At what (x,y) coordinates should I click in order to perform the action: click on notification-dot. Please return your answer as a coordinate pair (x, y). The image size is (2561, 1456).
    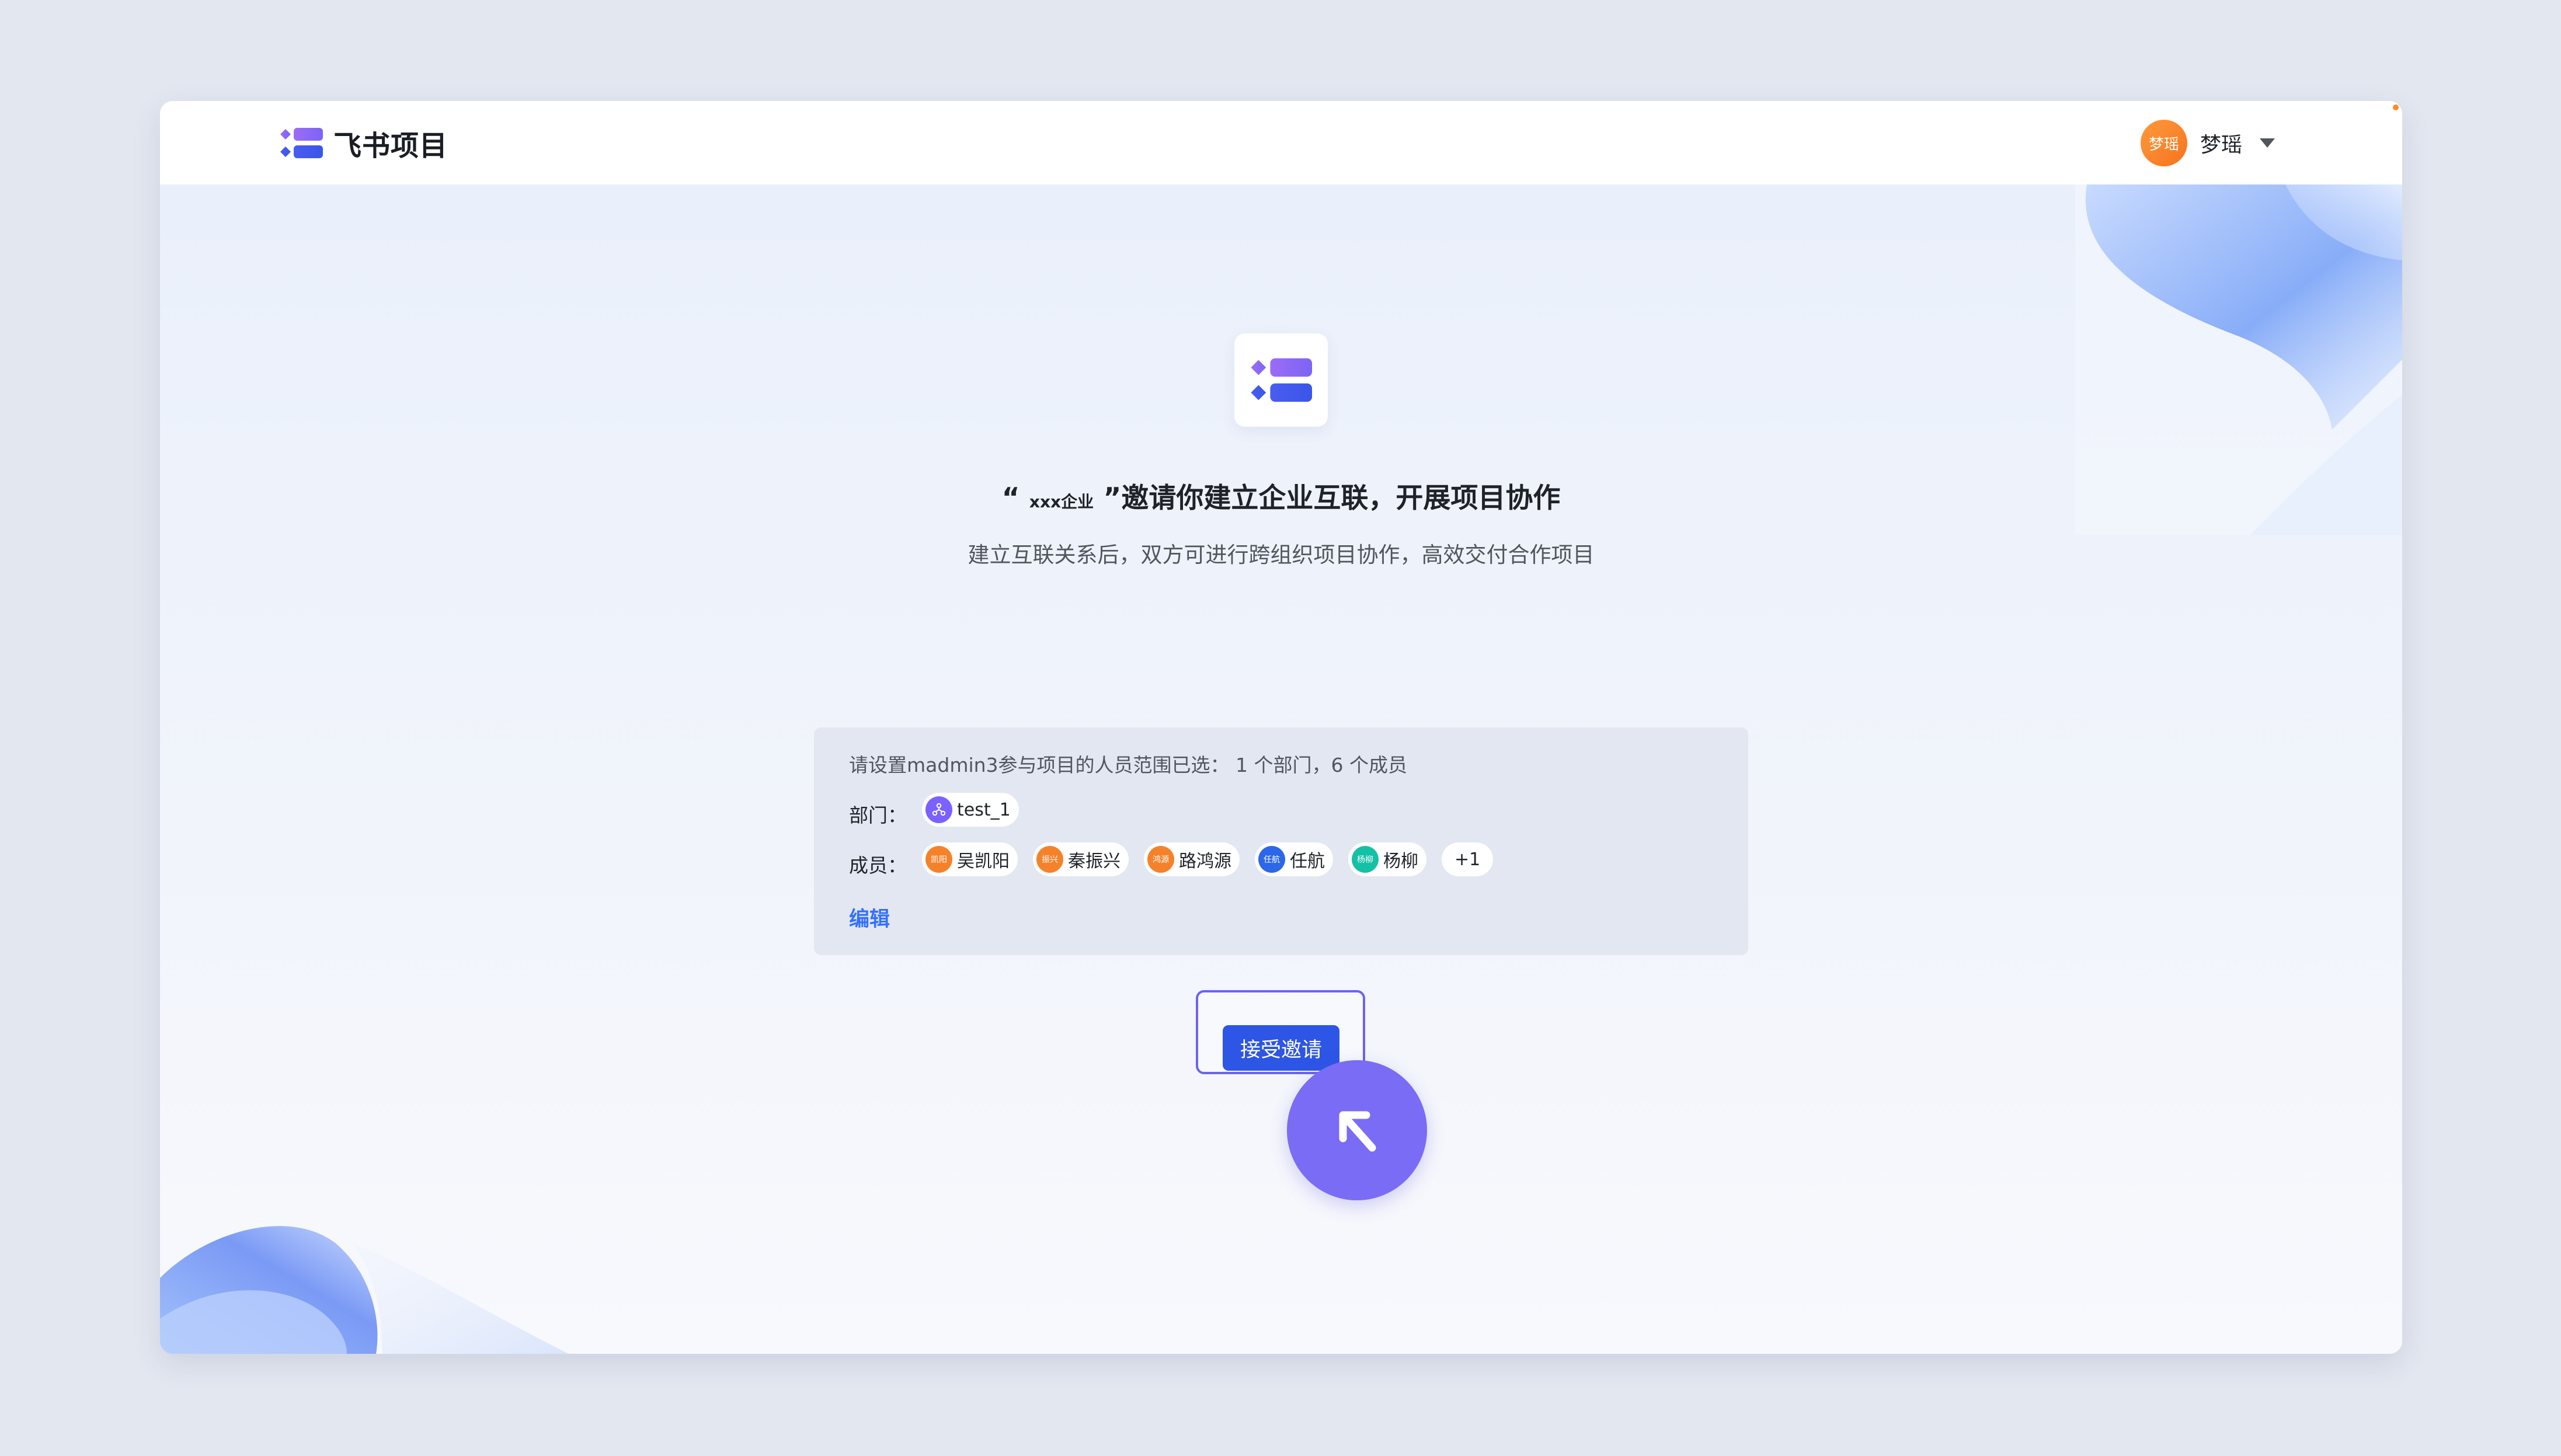
    Looking at the image, I should click on (2396, 107).